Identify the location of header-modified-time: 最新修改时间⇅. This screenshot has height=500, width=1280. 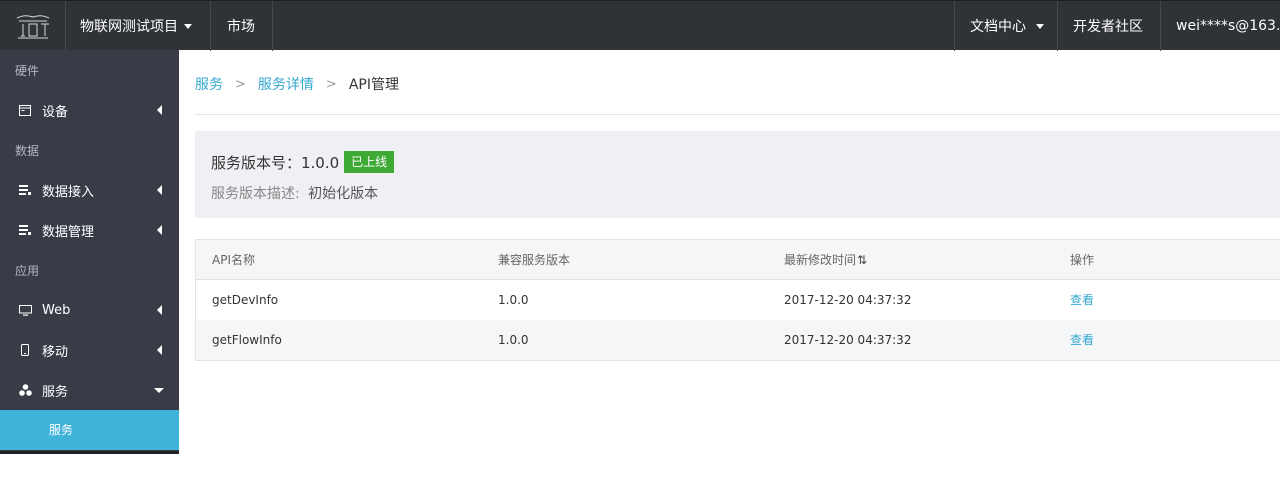
(825, 260).